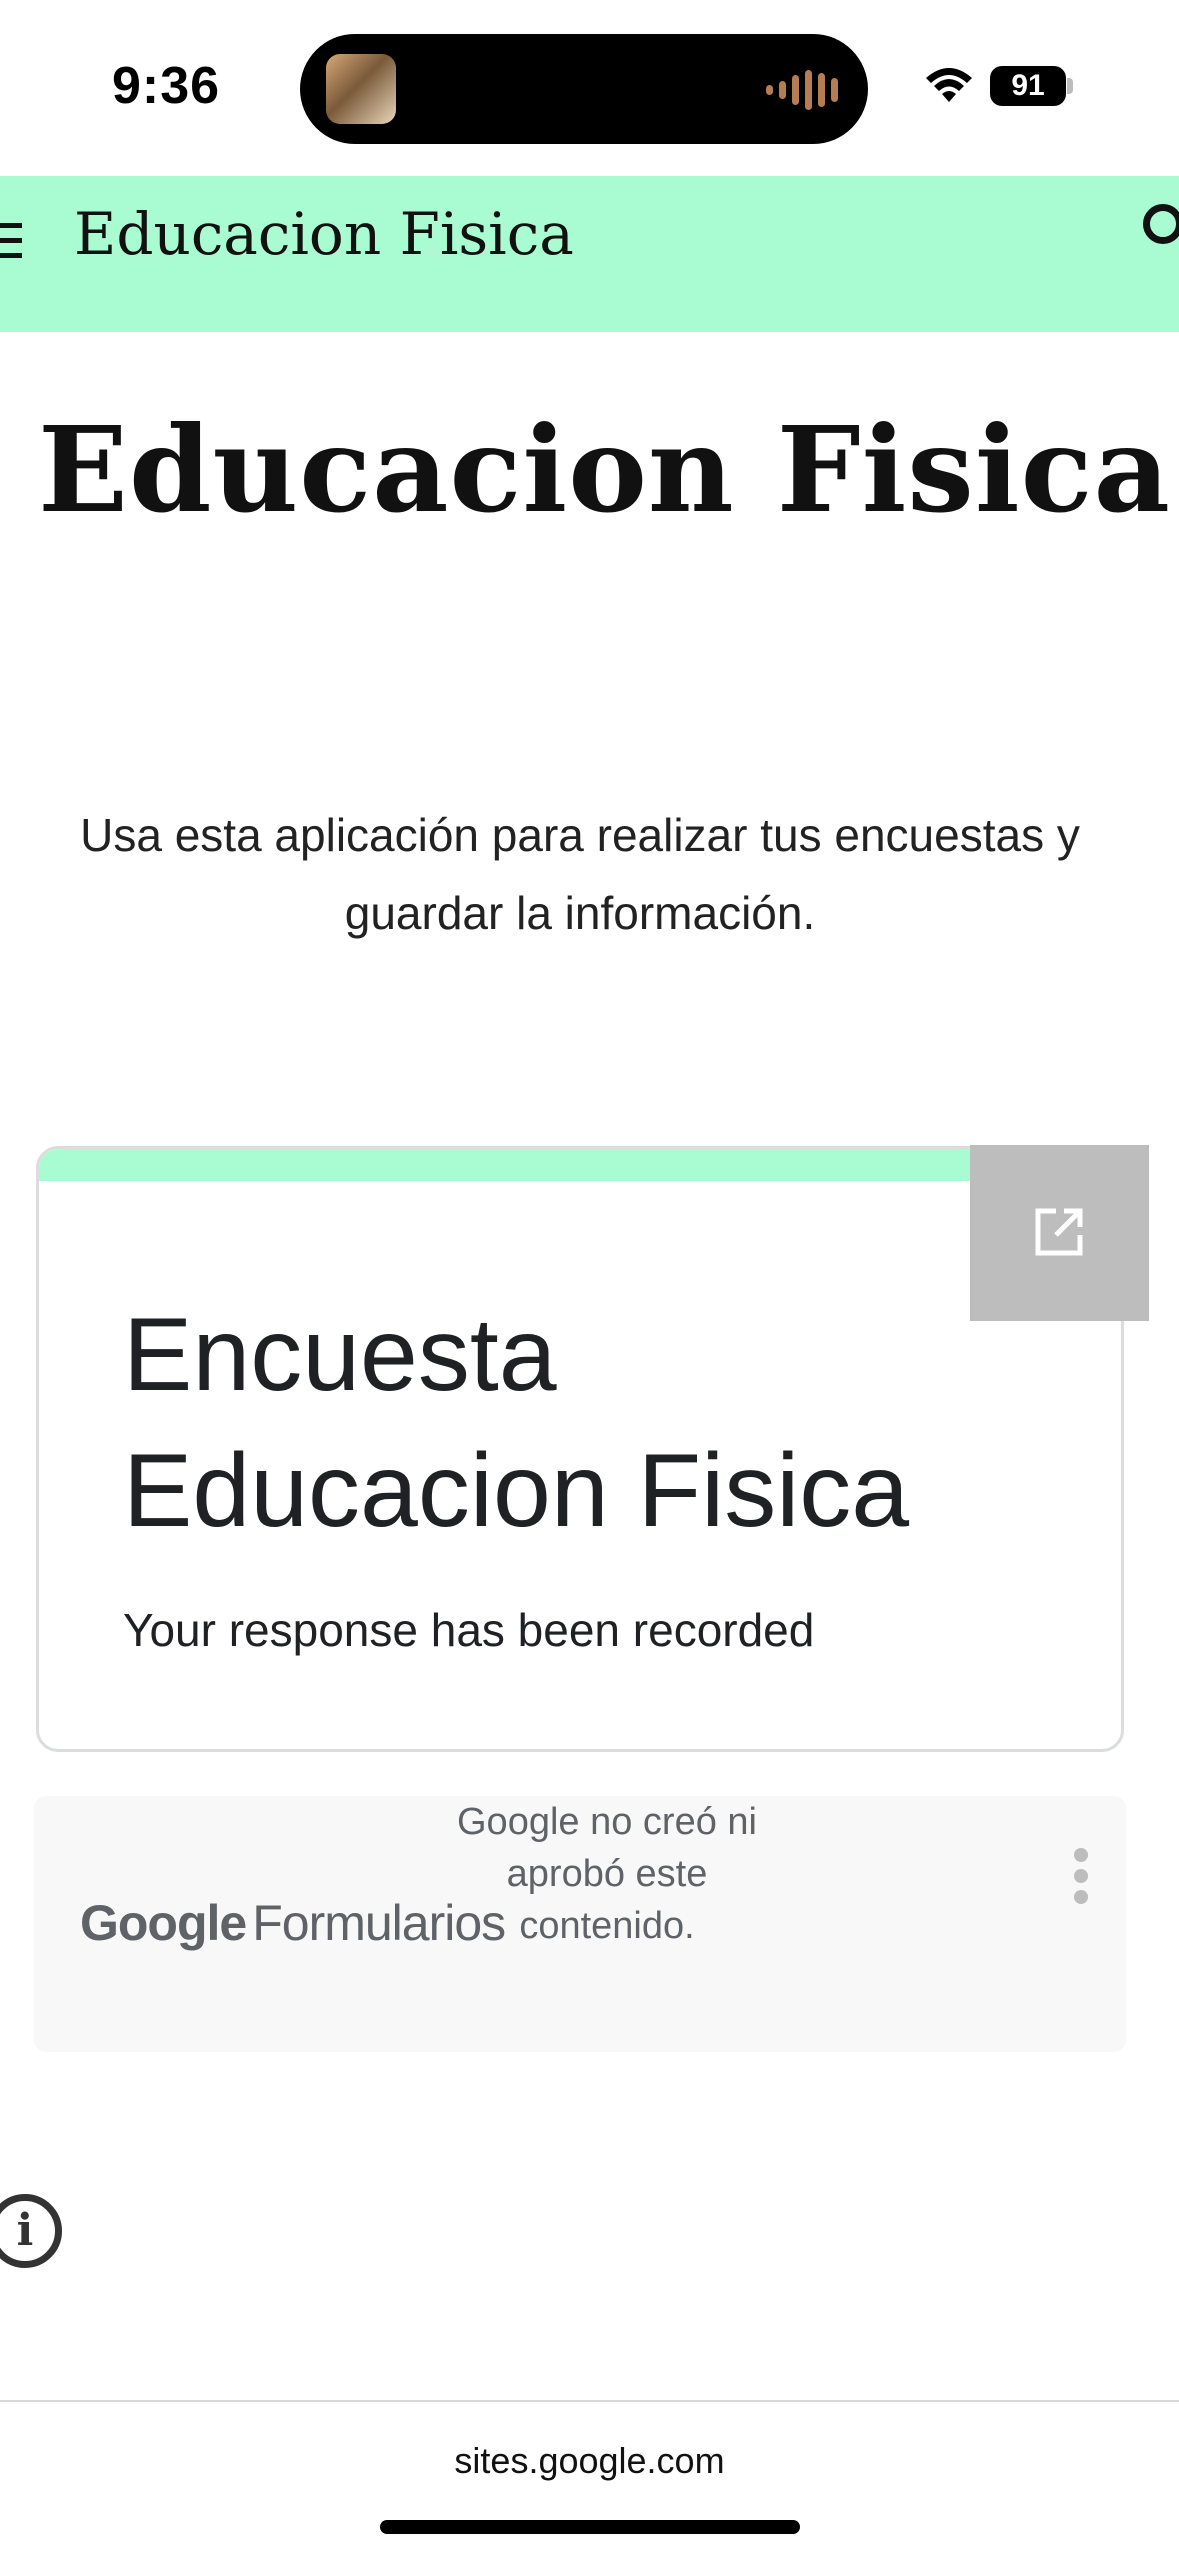  I want to click on search-icon, so click(1161, 224).